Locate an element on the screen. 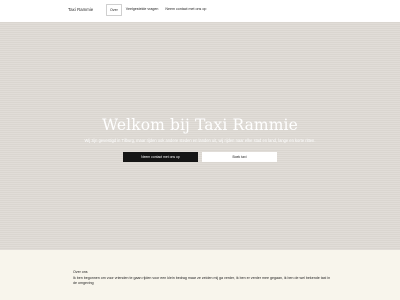 The height and width of the screenshot is (300, 400). book-taxi-button: Boek taxi is located at coordinates (239, 157).